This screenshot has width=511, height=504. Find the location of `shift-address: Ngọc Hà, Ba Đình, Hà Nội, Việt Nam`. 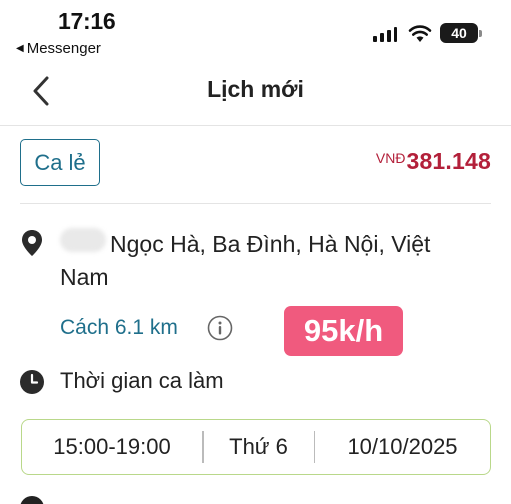

shift-address: Ngọc Hà, Ba Đình, Hà Nội, Việt Nam is located at coordinates (245, 260).